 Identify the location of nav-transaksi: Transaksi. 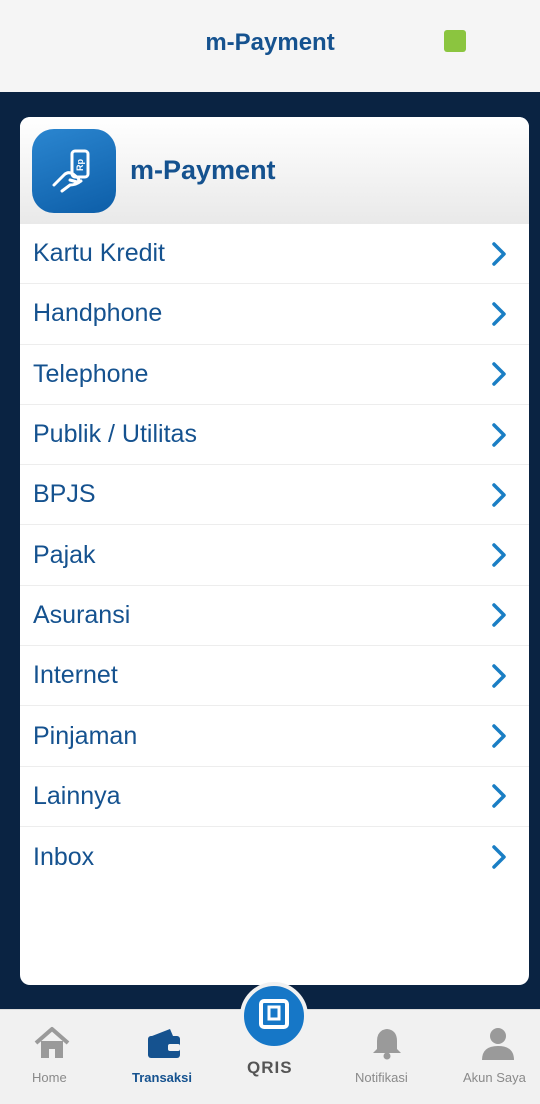
(164, 1057).